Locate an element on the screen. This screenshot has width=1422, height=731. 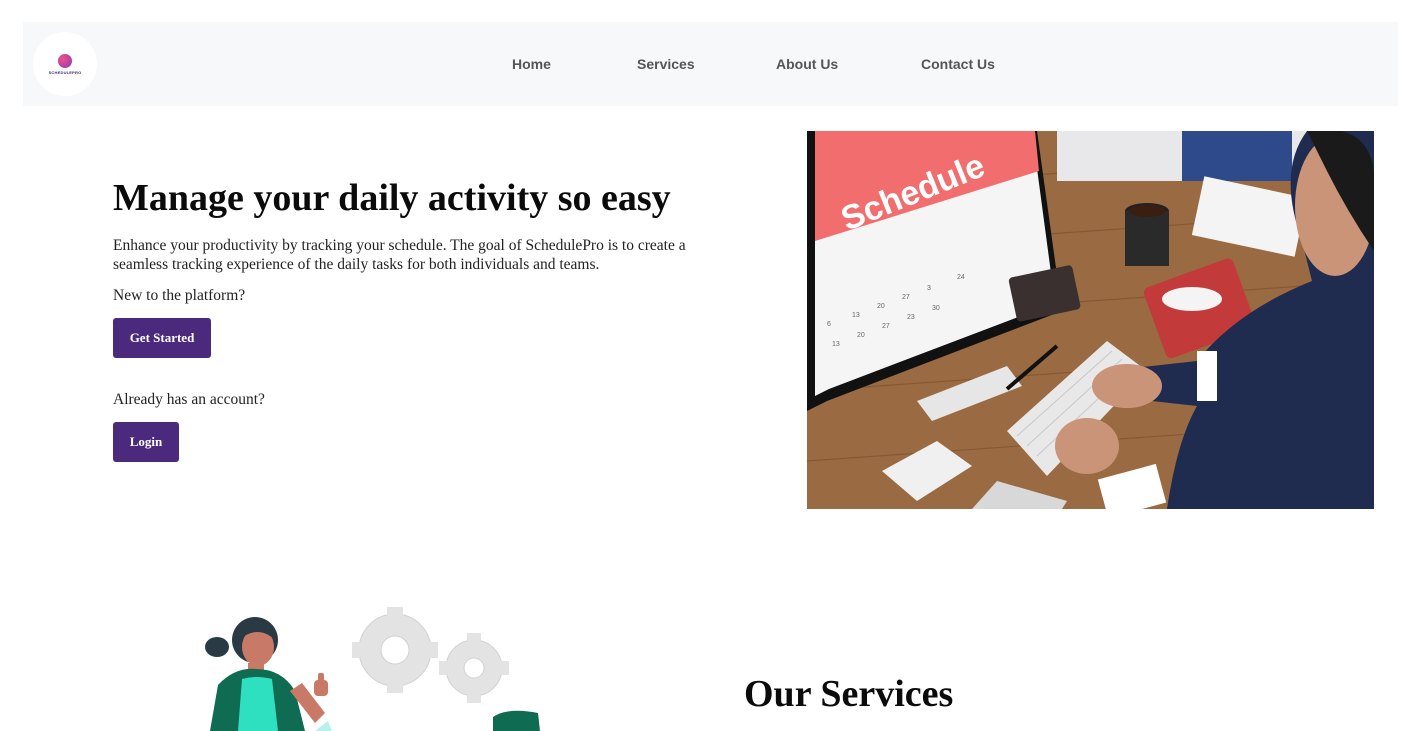
nav-link-about-us: About Us is located at coordinates (807, 64).